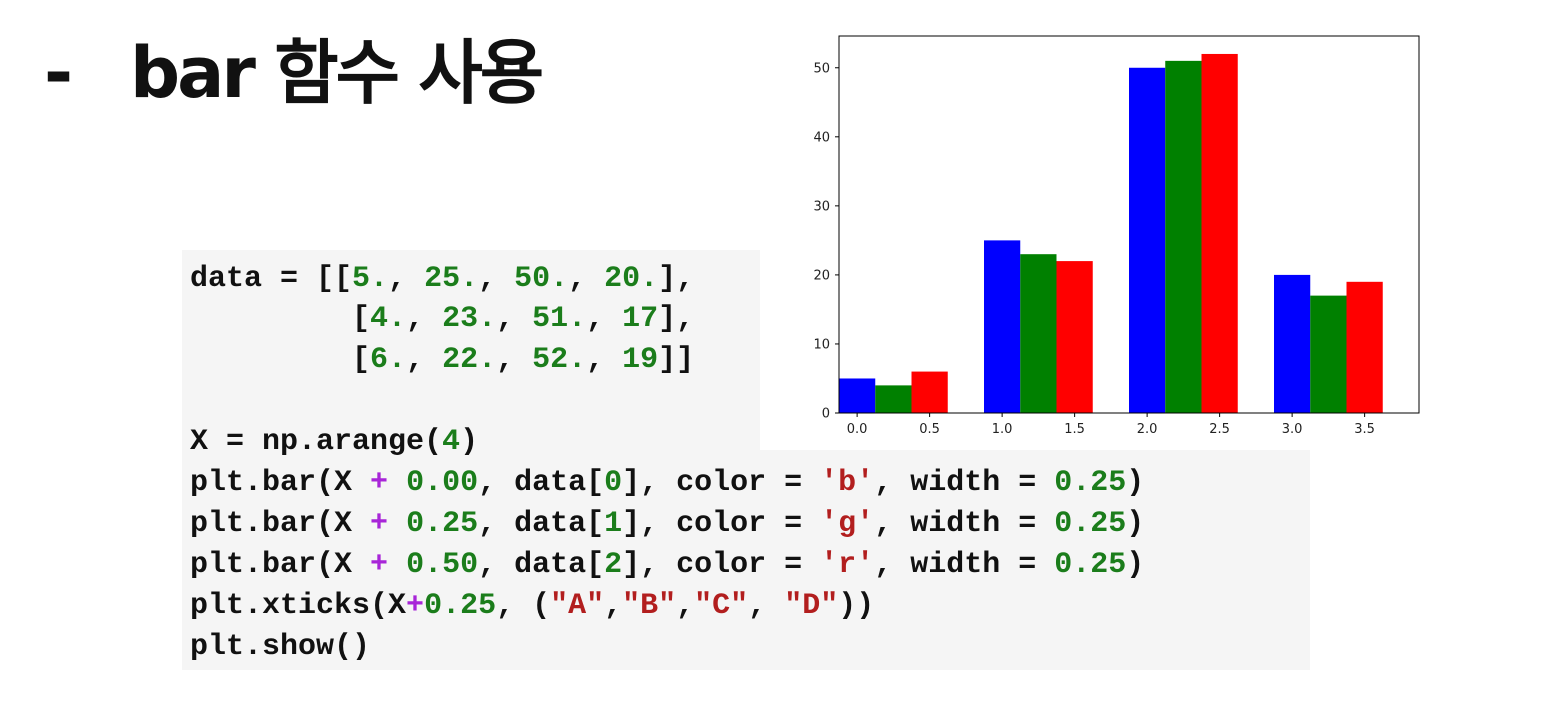  Describe the element at coordinates (613, 565) in the screenshot. I see `code-token: 2` at that location.